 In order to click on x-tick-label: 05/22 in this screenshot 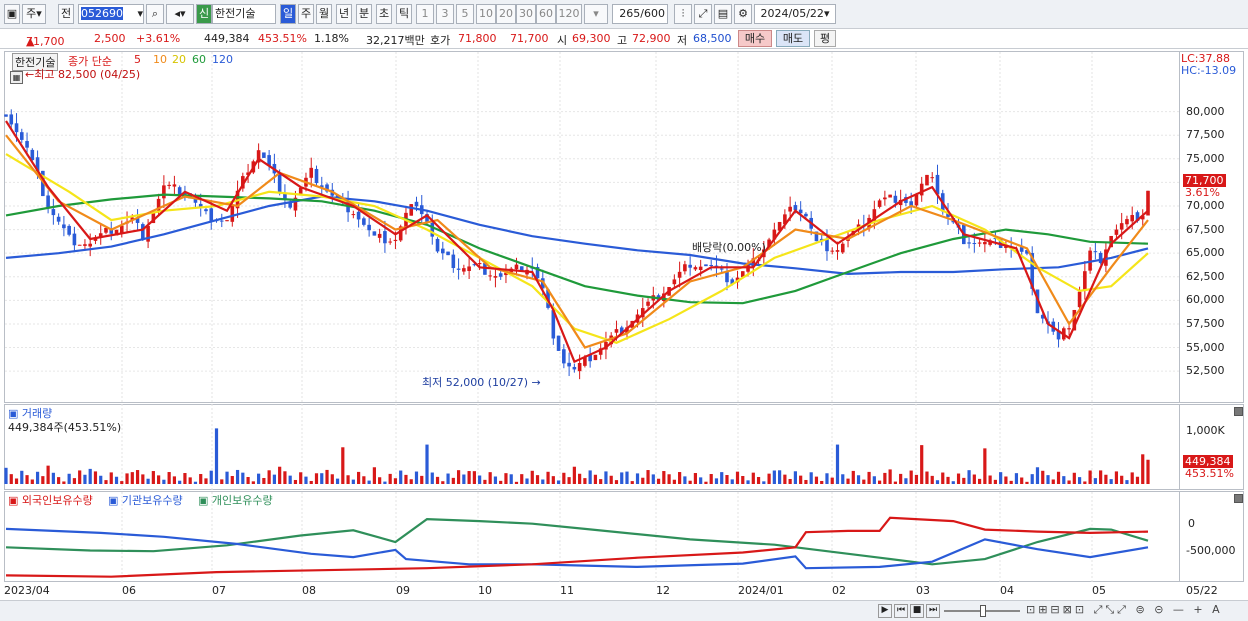, I will do `click(1202, 590)`.